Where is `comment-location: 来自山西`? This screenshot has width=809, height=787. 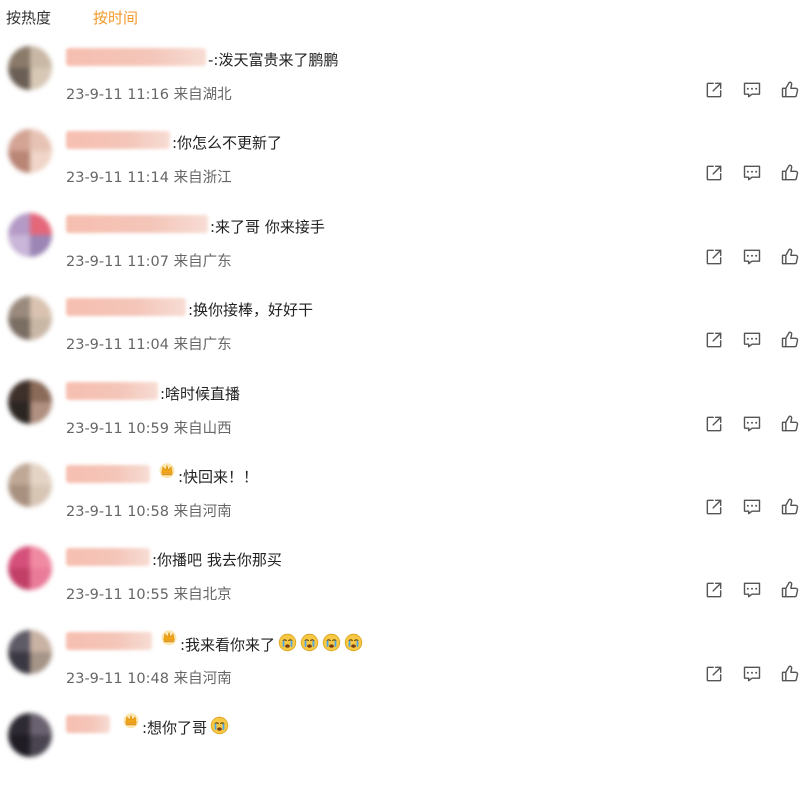
comment-location: 来自山西 is located at coordinates (202, 428).